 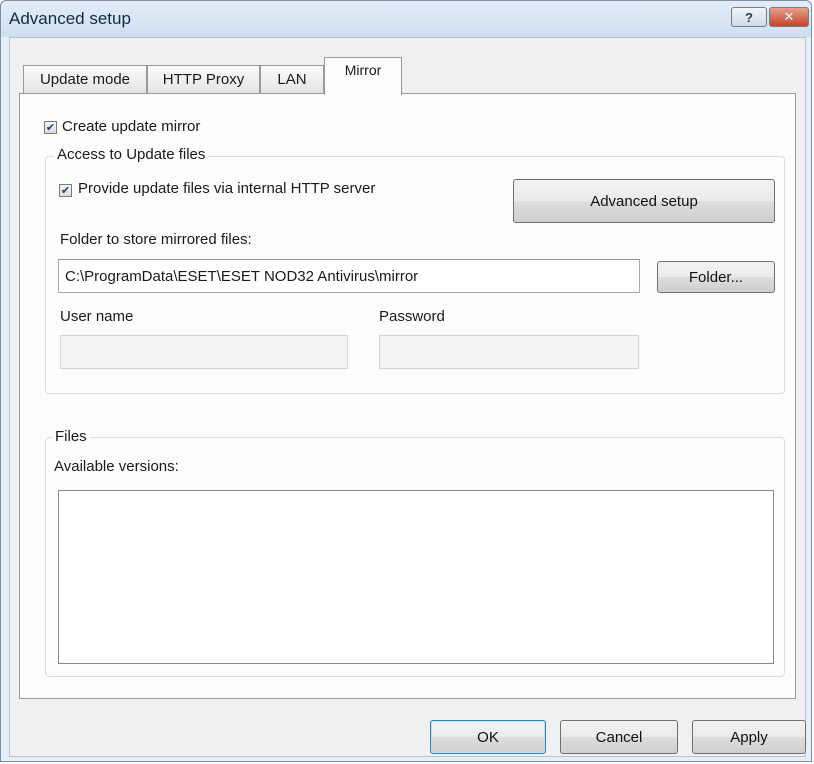 I want to click on ok-button: OK, so click(x=488, y=737).